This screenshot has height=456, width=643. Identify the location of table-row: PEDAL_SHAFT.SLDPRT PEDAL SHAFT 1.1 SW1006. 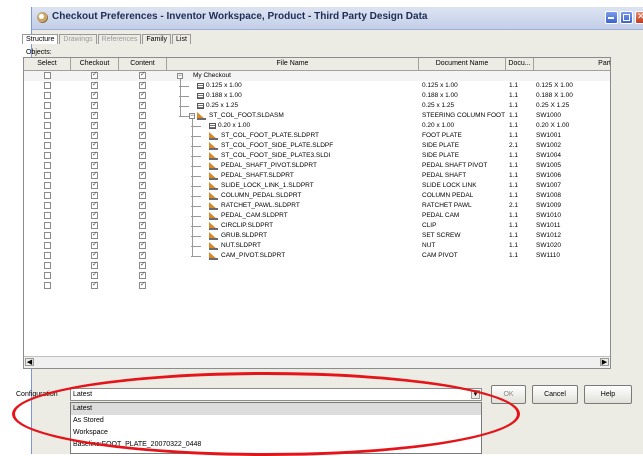
(317, 175).